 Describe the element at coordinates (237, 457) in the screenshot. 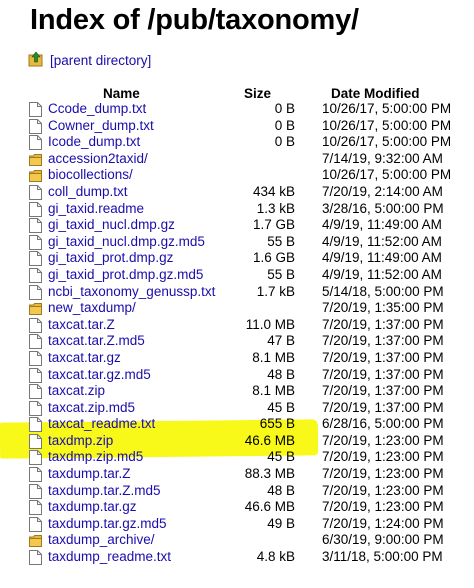

I see `table-row: taxdmp.zip.md5 45 B 7/20/19, 1:23:00 PM` at that location.